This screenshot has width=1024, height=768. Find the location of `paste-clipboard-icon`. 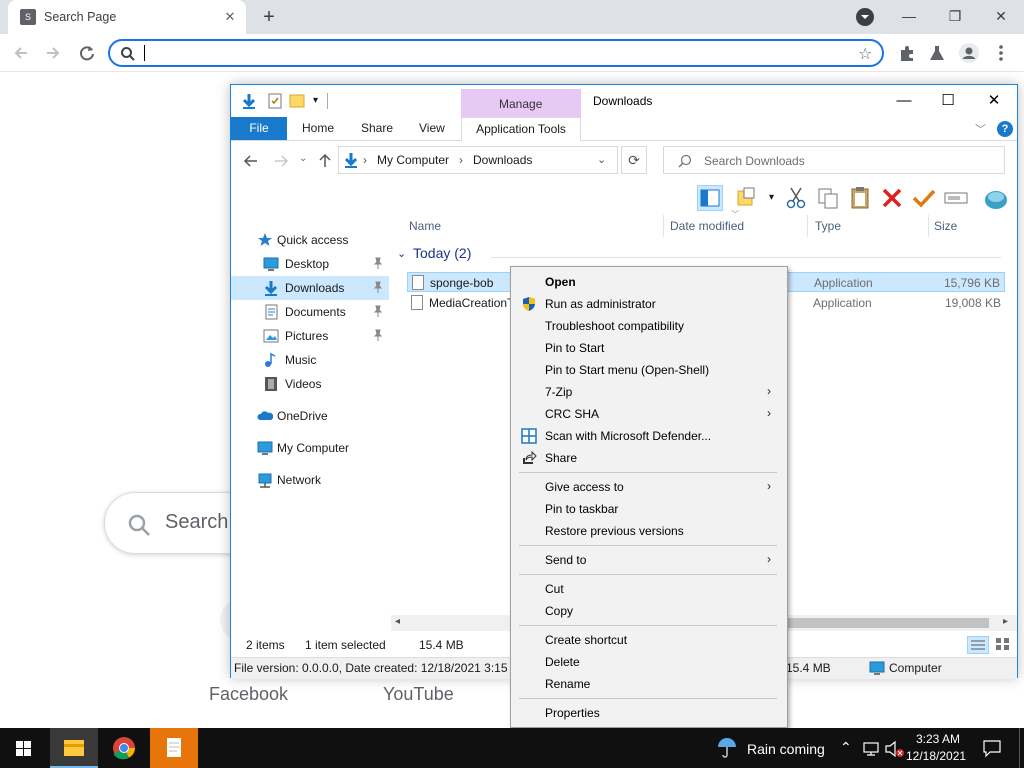

paste-clipboard-icon is located at coordinates (860, 198).